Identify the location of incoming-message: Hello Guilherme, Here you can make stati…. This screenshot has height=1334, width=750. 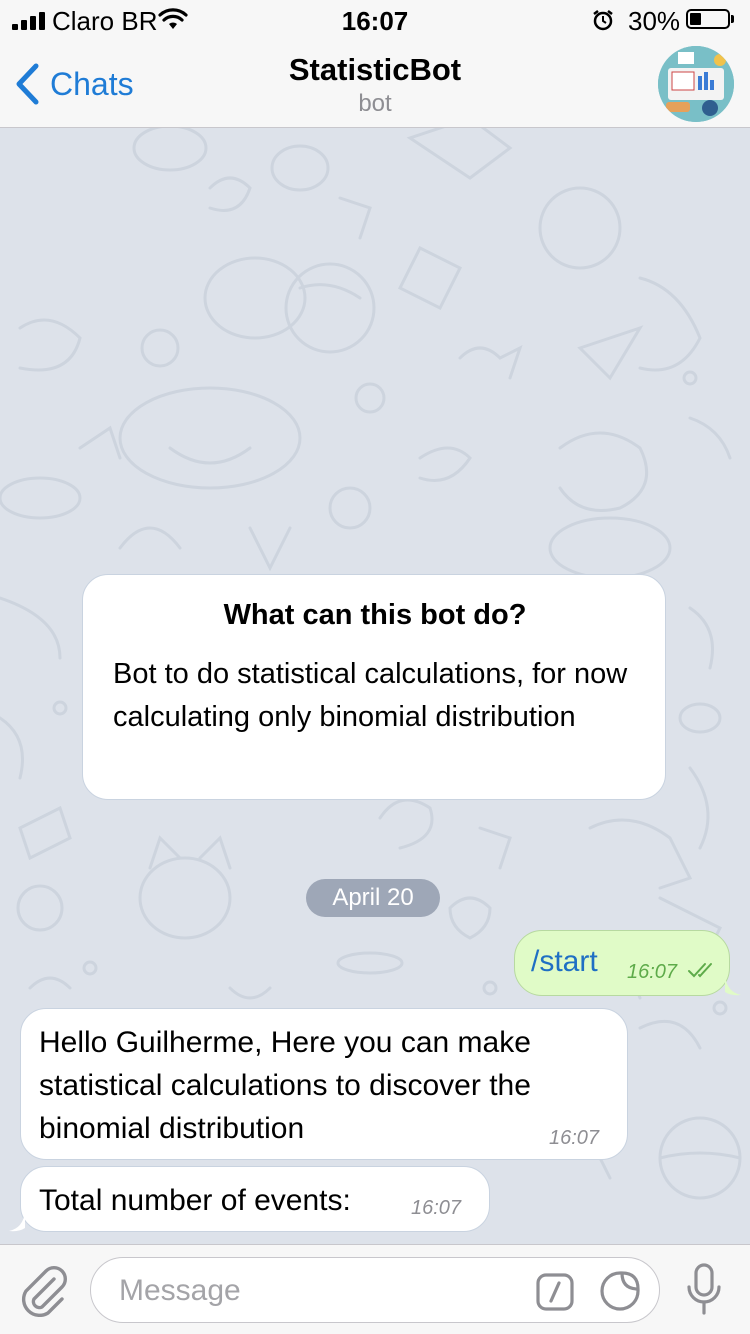
(324, 1084).